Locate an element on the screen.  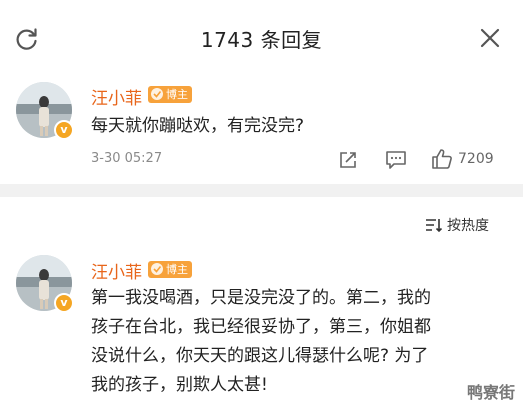
like-count: 7209 is located at coordinates (476, 159).